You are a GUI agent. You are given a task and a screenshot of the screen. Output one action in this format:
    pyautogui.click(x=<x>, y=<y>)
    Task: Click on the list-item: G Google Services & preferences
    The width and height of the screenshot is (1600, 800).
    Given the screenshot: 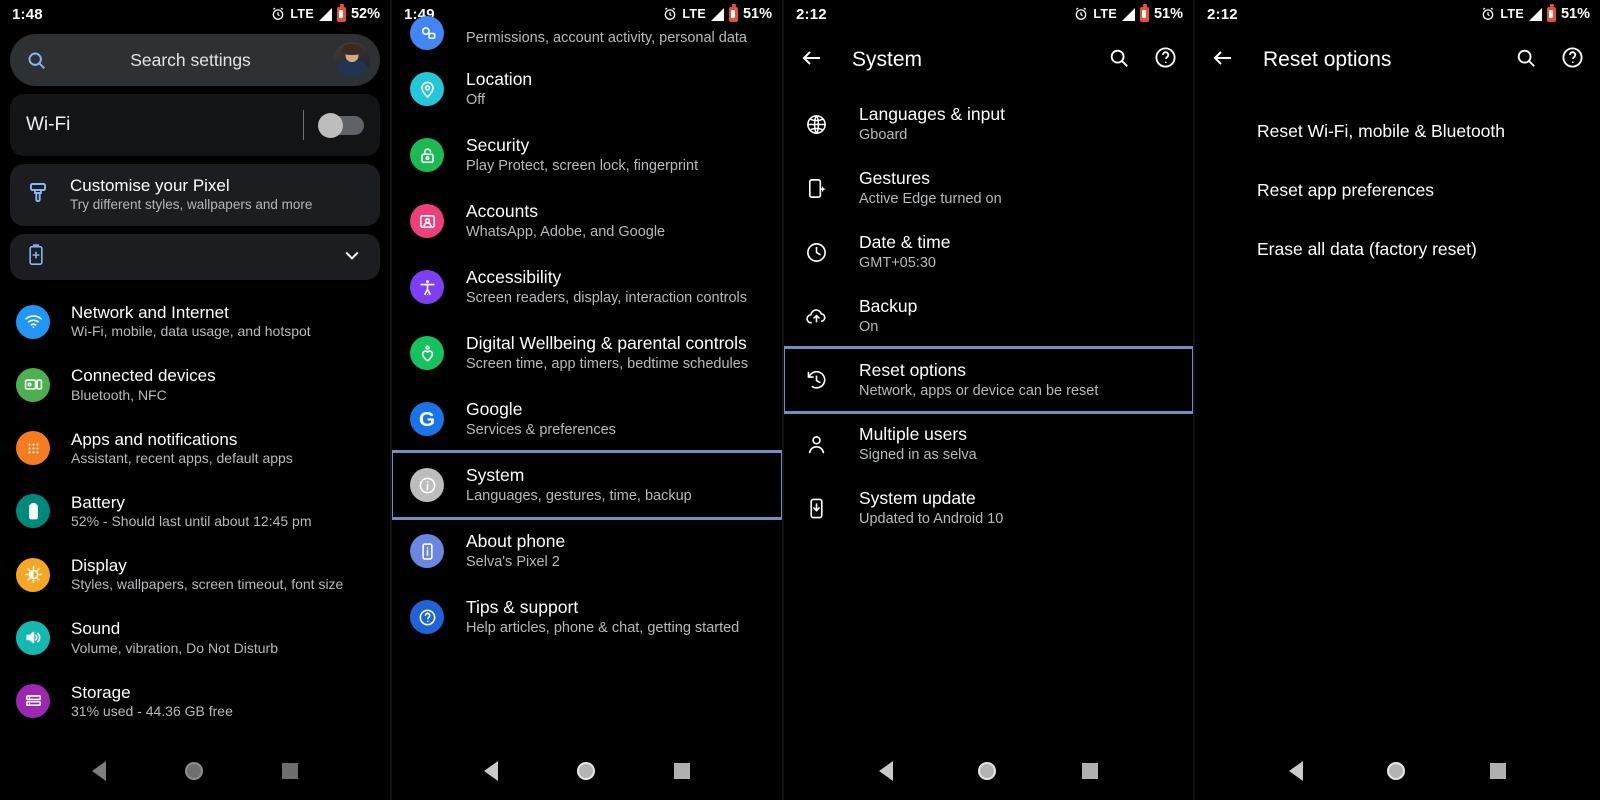 What is the action you would take?
    pyautogui.click(x=587, y=419)
    